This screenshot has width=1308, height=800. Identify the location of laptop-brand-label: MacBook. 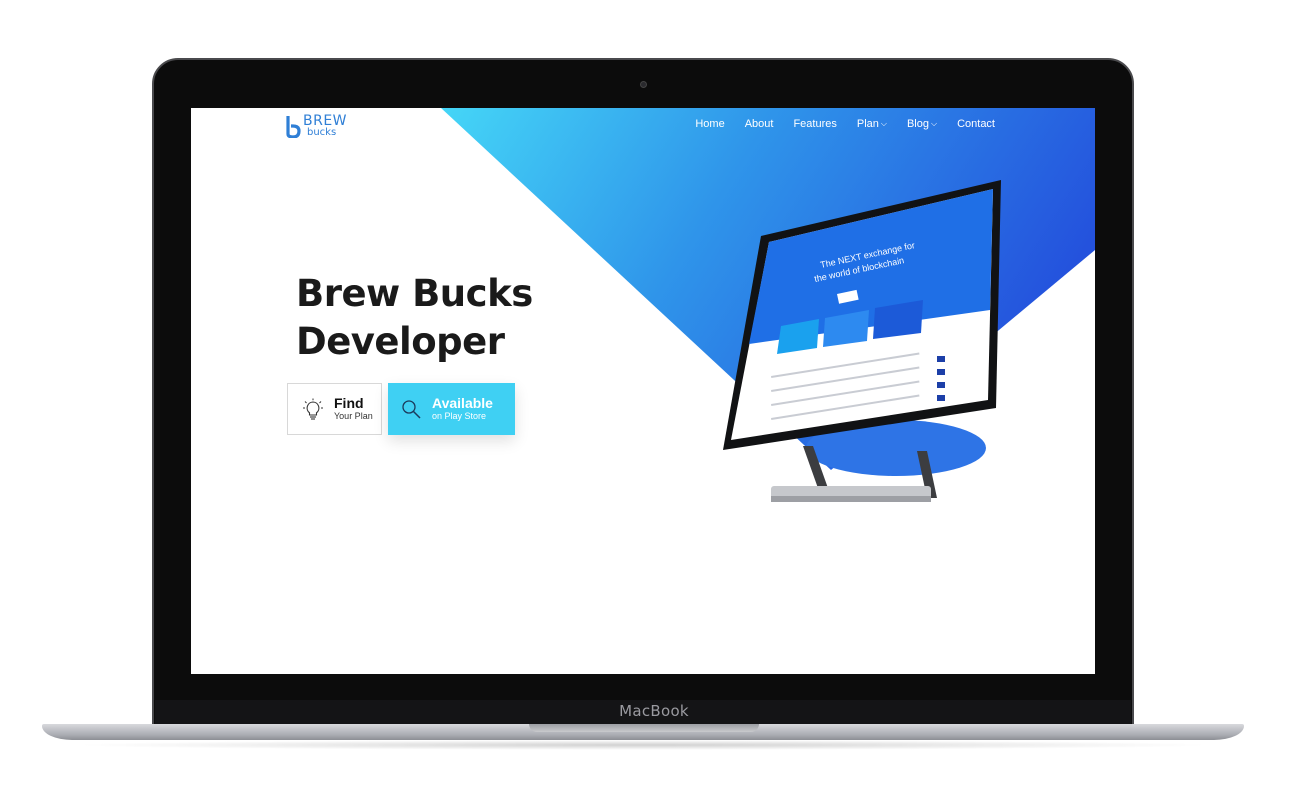
(654, 711).